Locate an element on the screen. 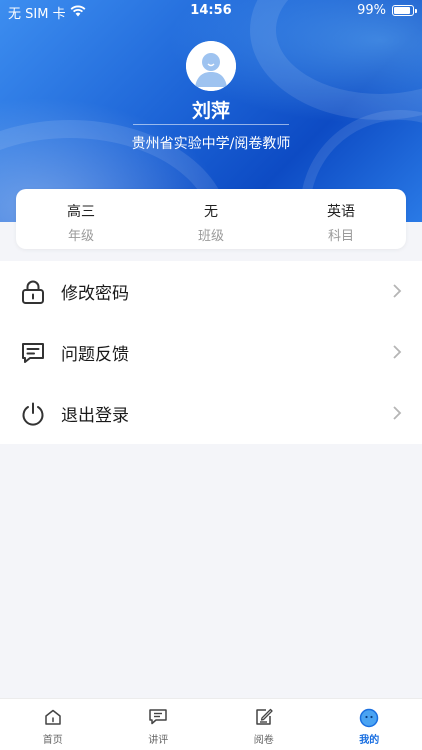 The height and width of the screenshot is (750, 422). info-label: 科目 is located at coordinates (340, 236).